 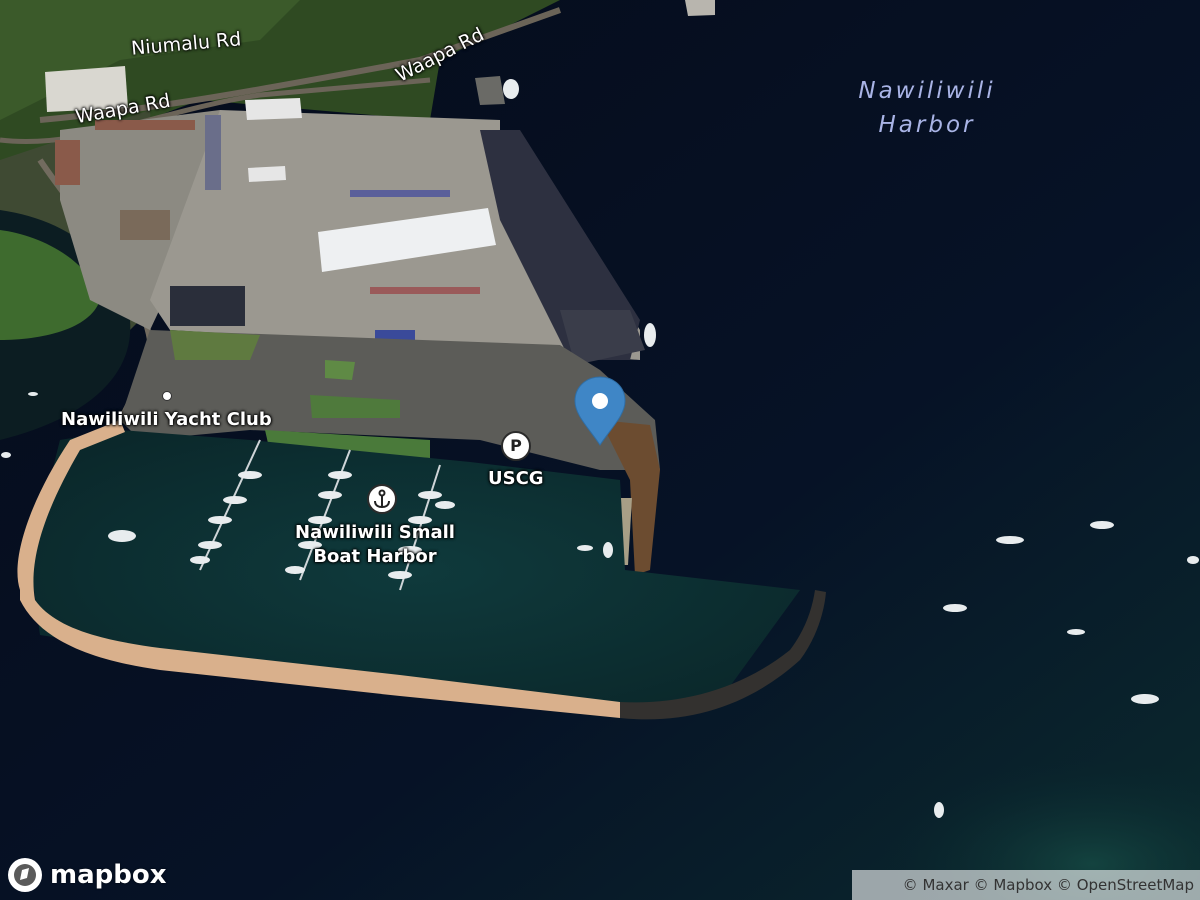 I want to click on parking-icon: P, so click(x=516, y=446).